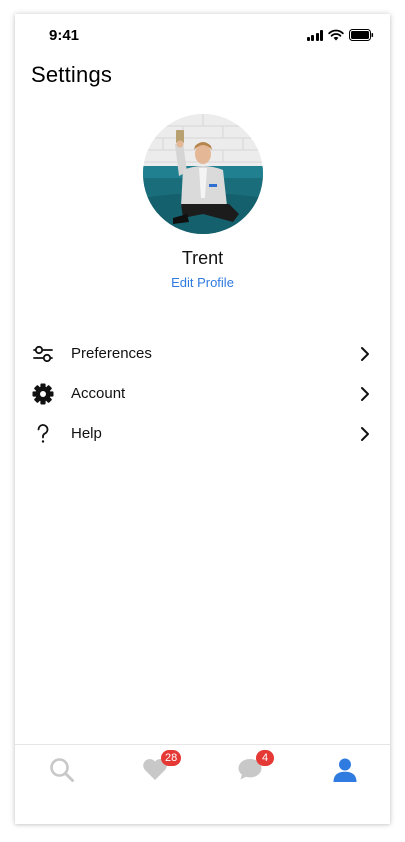 Image resolution: width=405 pixels, height=842 pixels. I want to click on favorites-badge: 28, so click(171, 758).